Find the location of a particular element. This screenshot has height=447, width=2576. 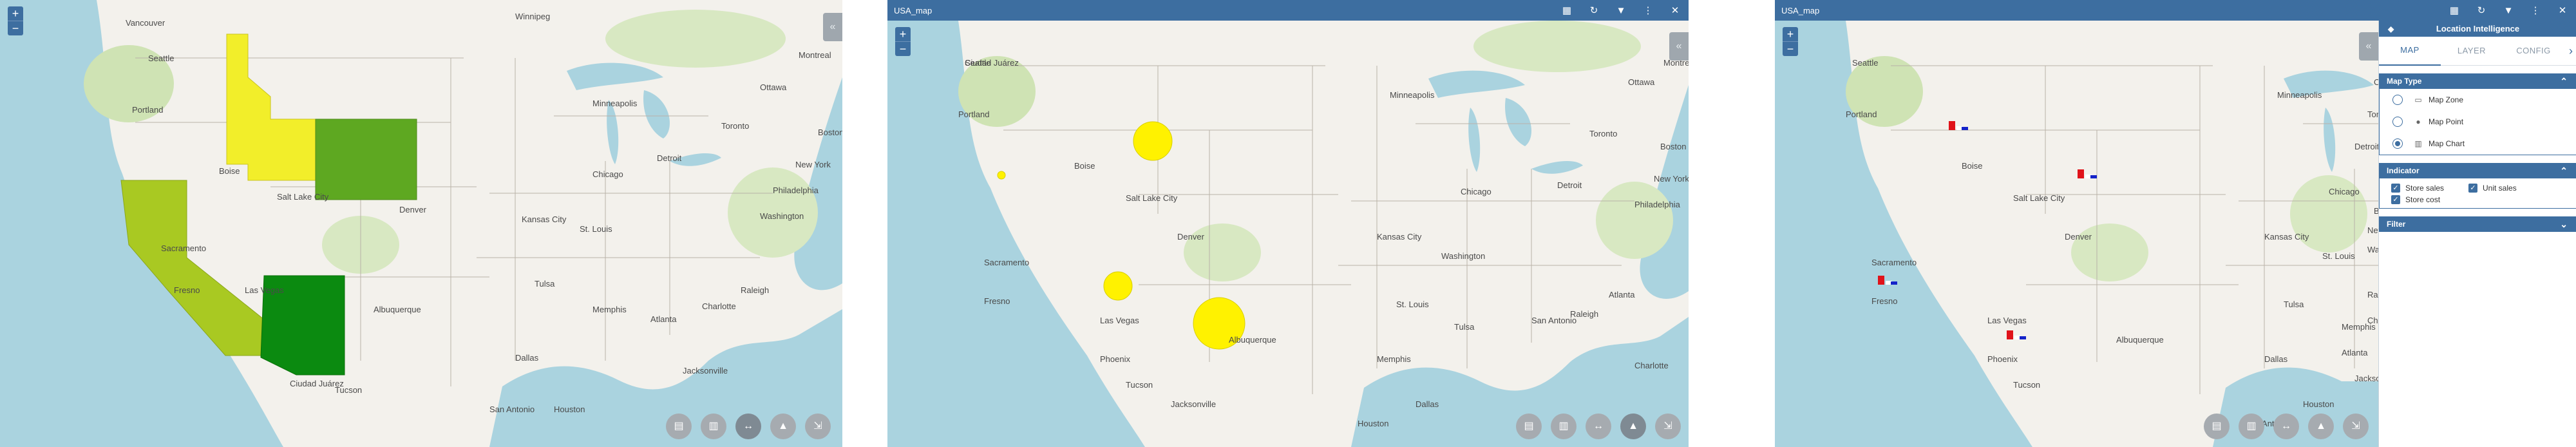

city-label: Charlotte is located at coordinates (719, 306).